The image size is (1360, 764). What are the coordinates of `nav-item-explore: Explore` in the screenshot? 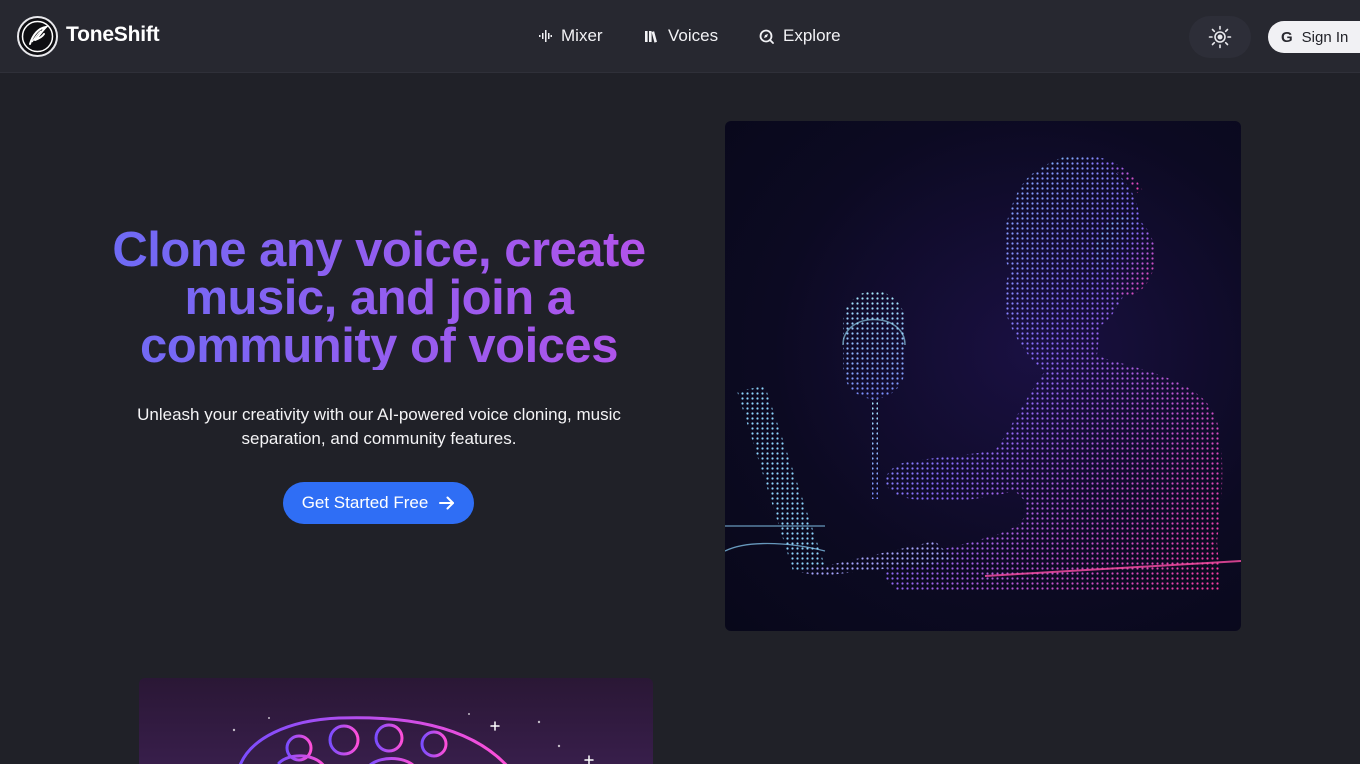 It's located at (800, 36).